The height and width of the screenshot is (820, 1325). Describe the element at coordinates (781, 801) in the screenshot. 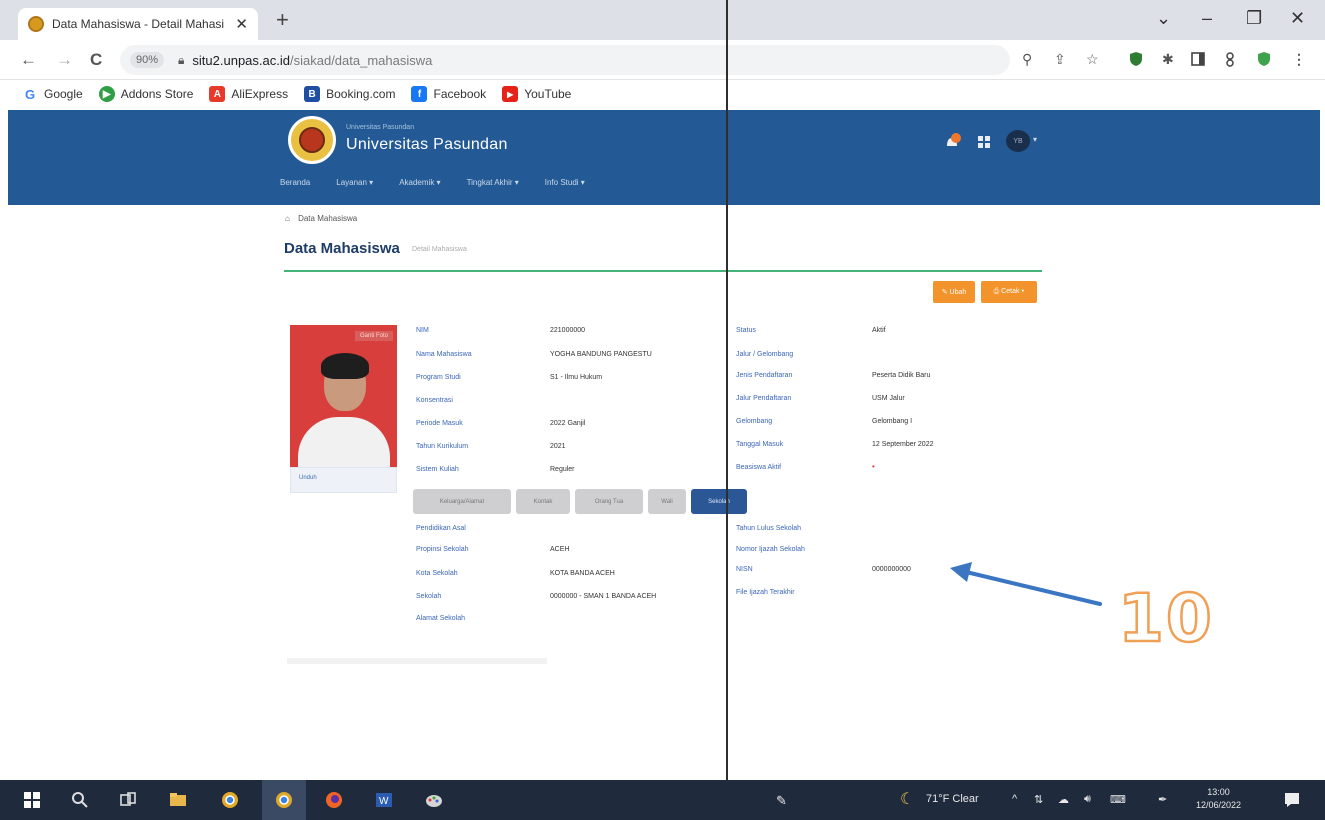

I see `pen-icon: ✎` at that location.